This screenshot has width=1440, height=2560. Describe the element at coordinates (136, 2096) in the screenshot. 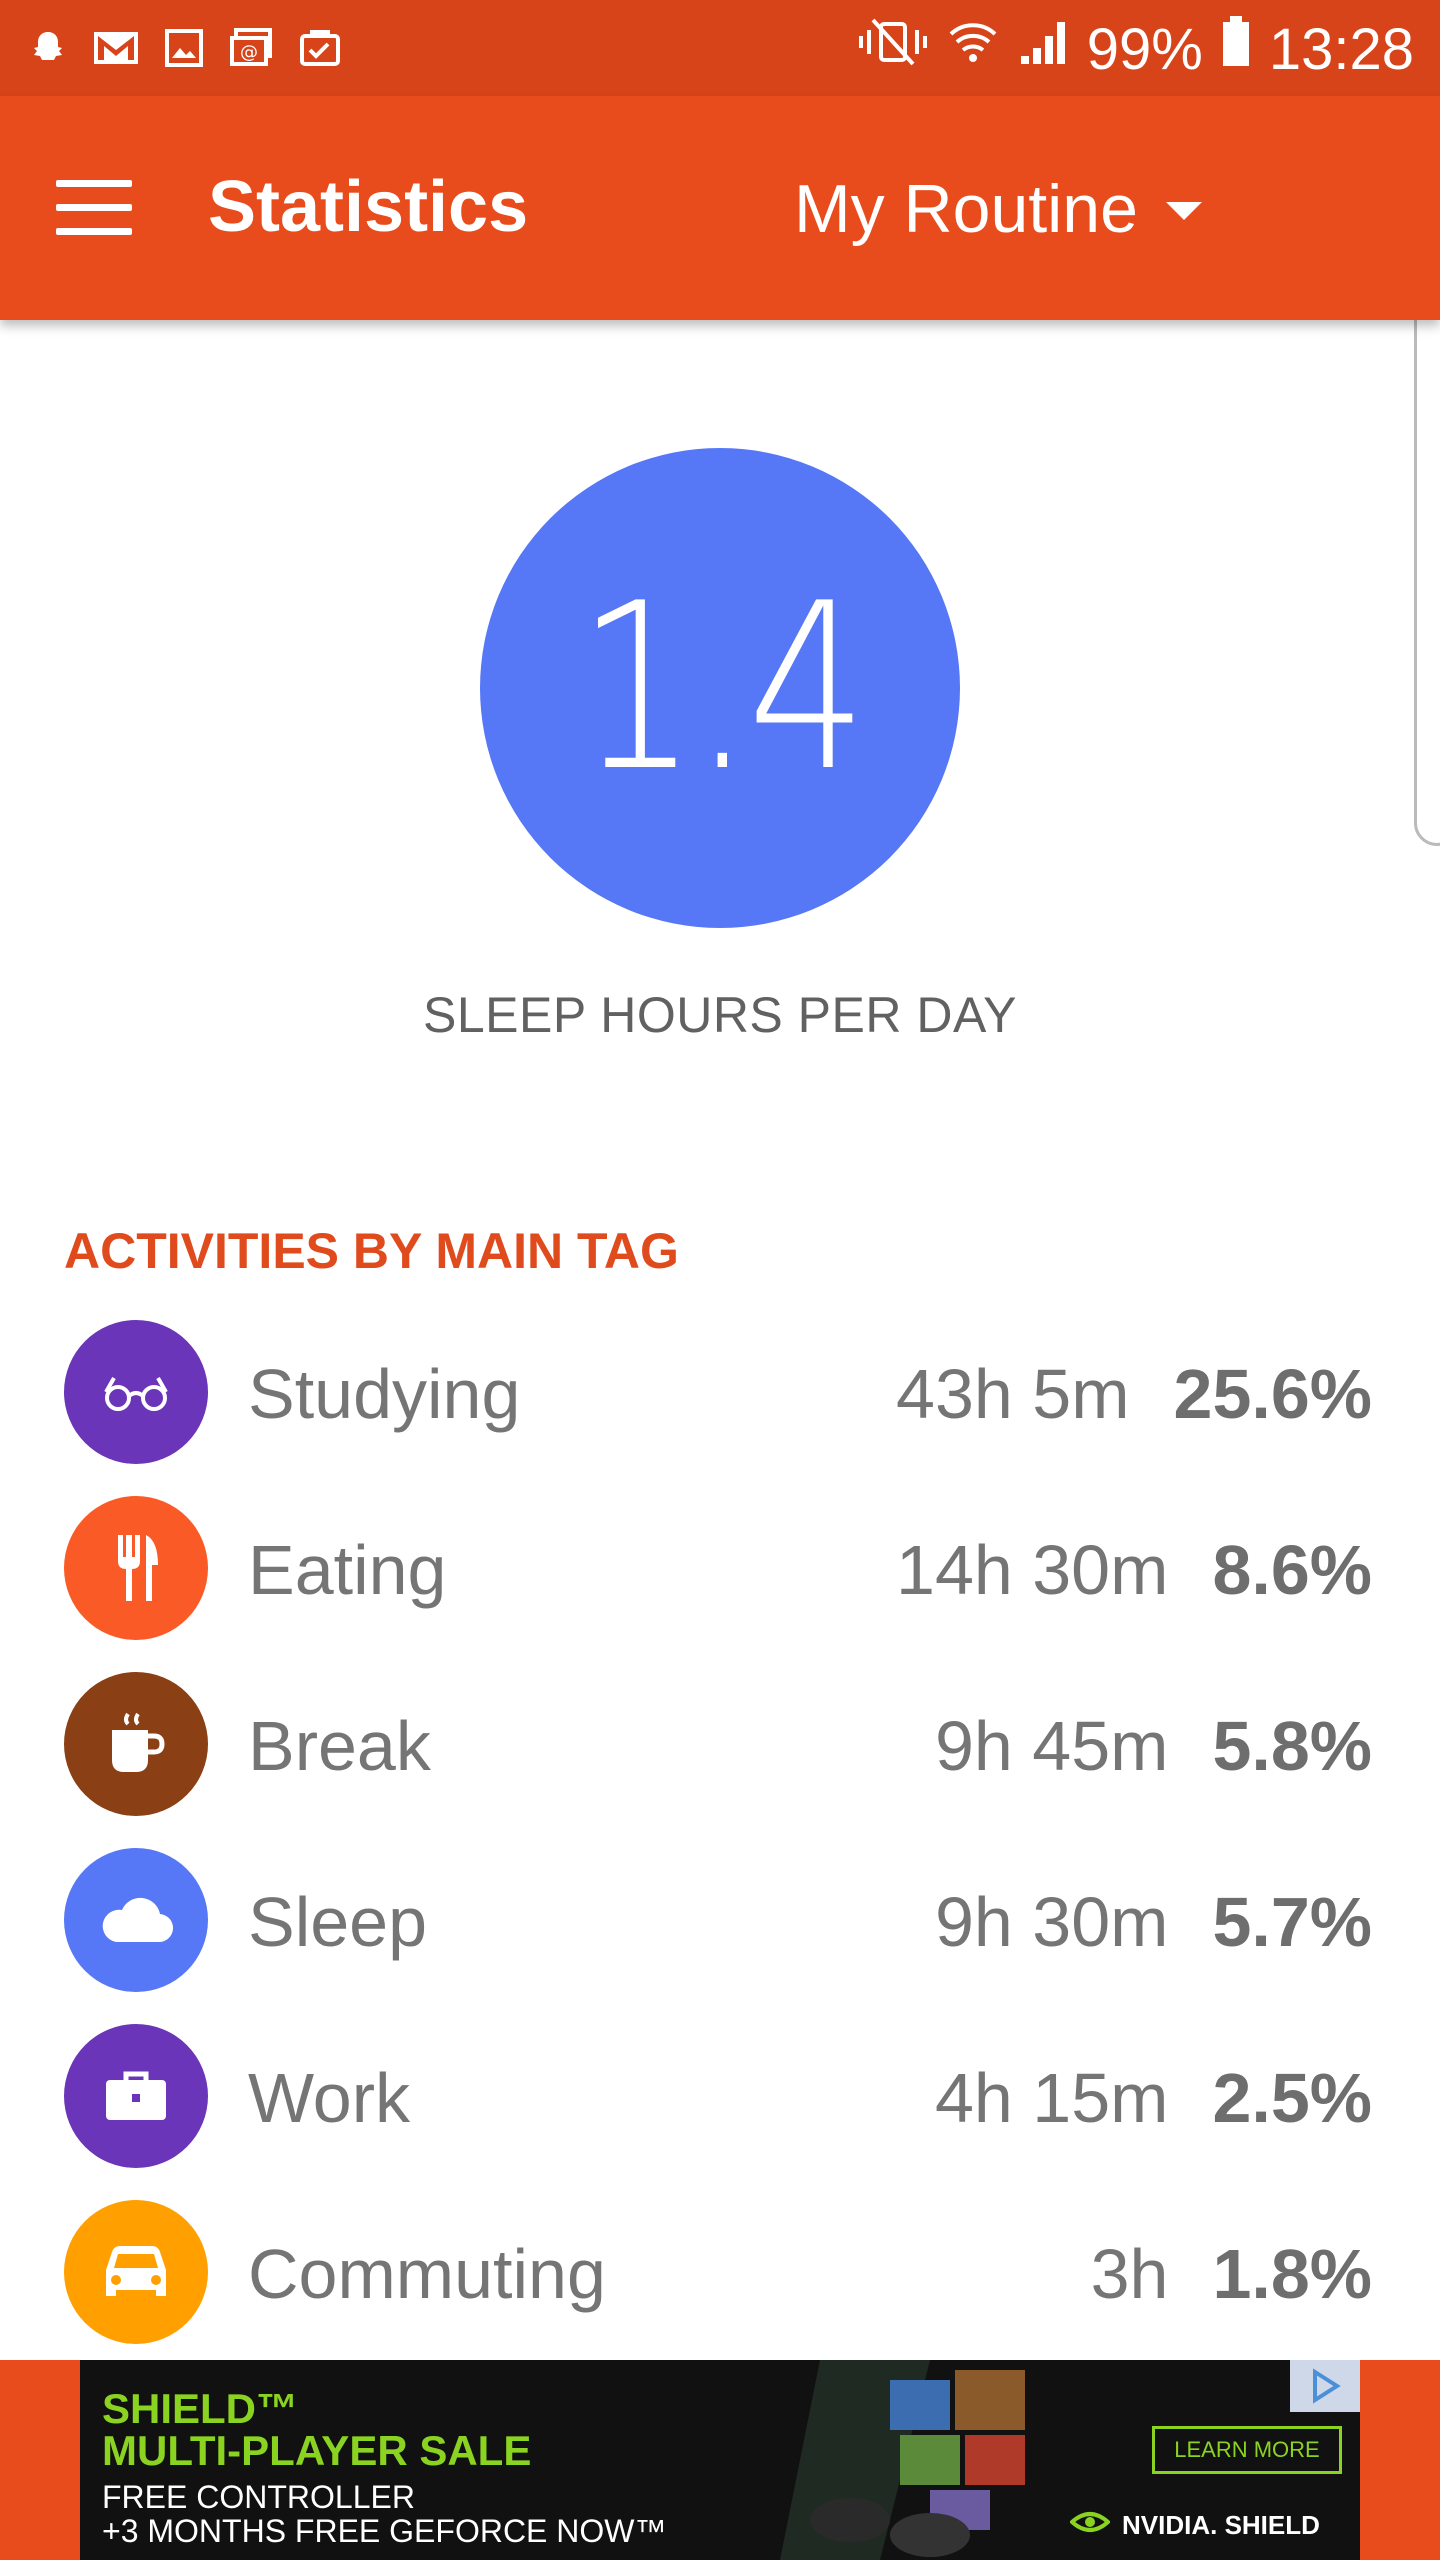

I see `briefcase-icon` at that location.